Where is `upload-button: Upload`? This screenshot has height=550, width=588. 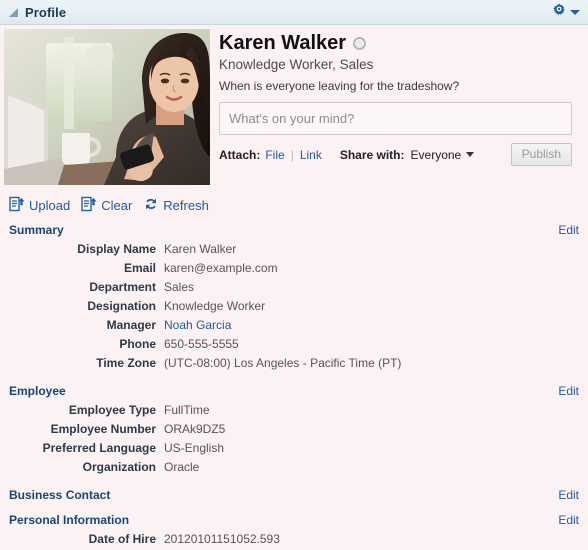
upload-button: Upload is located at coordinates (39, 205).